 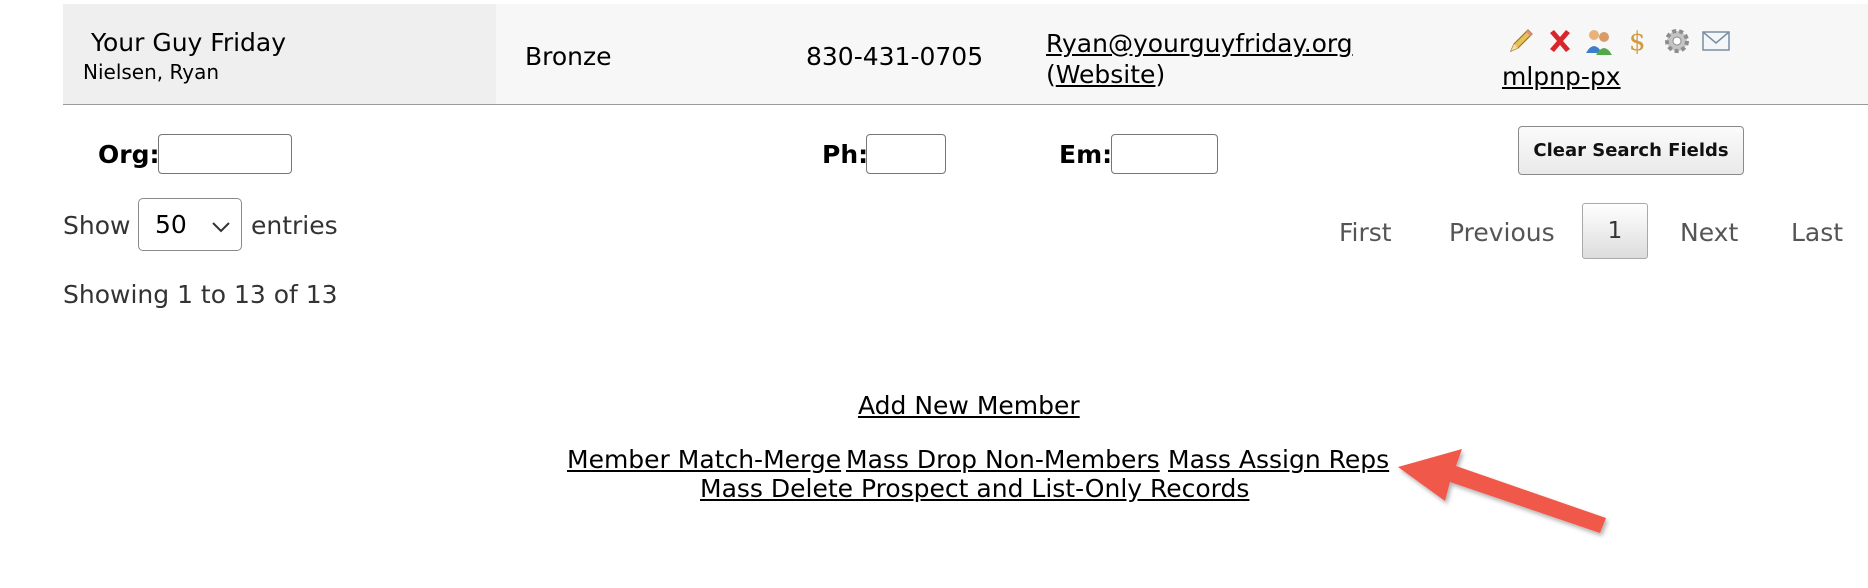 I want to click on pagination-current-page: 1, so click(x=1615, y=231).